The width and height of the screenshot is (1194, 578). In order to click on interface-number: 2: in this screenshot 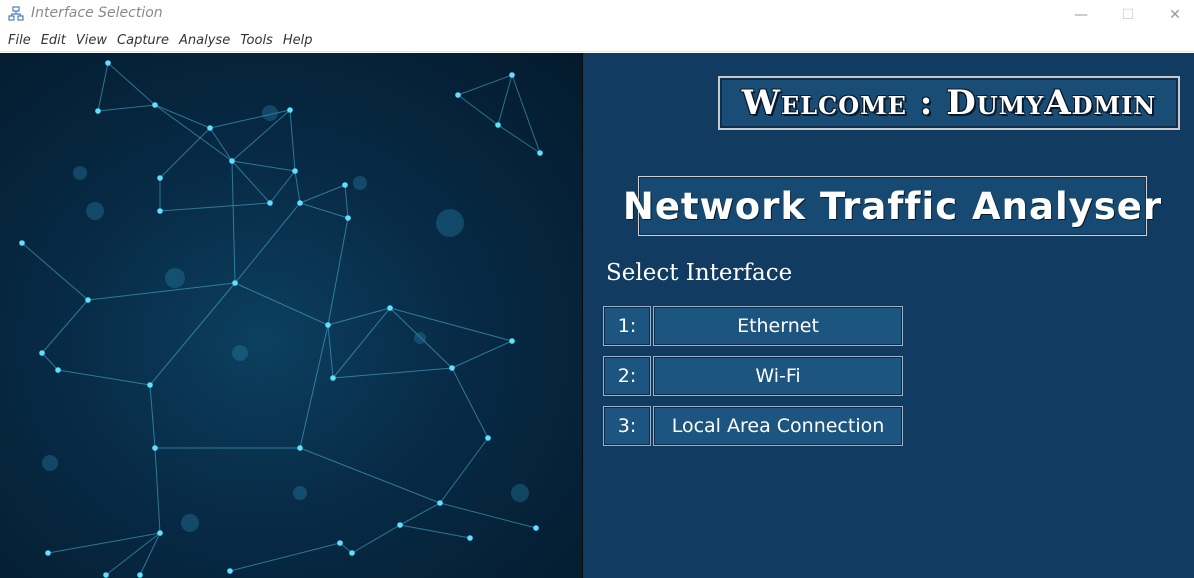, I will do `click(627, 376)`.